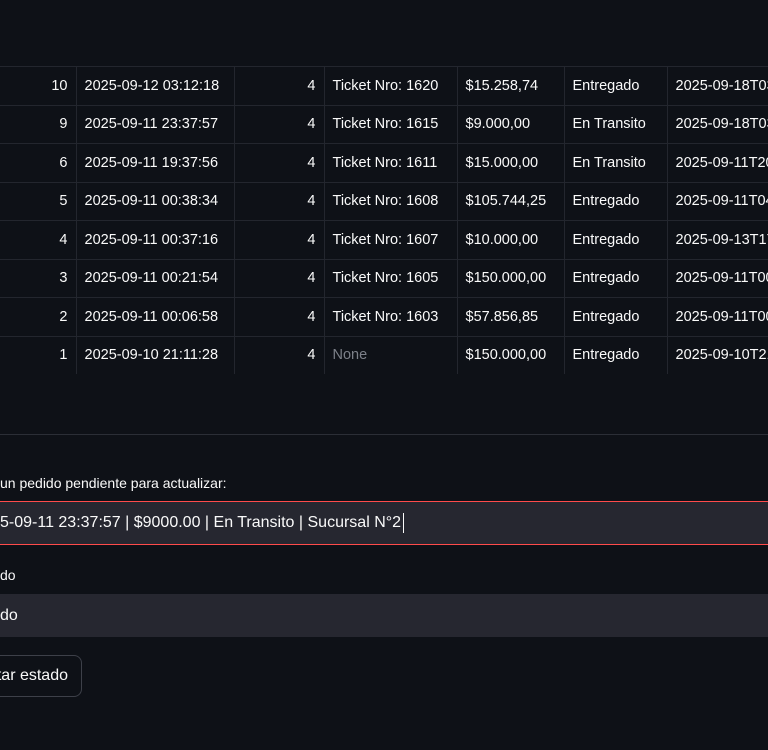 The width and height of the screenshot is (768, 750). What do you see at coordinates (511, 86) in the screenshot?
I see `cell-total: $15.258,74` at bounding box center [511, 86].